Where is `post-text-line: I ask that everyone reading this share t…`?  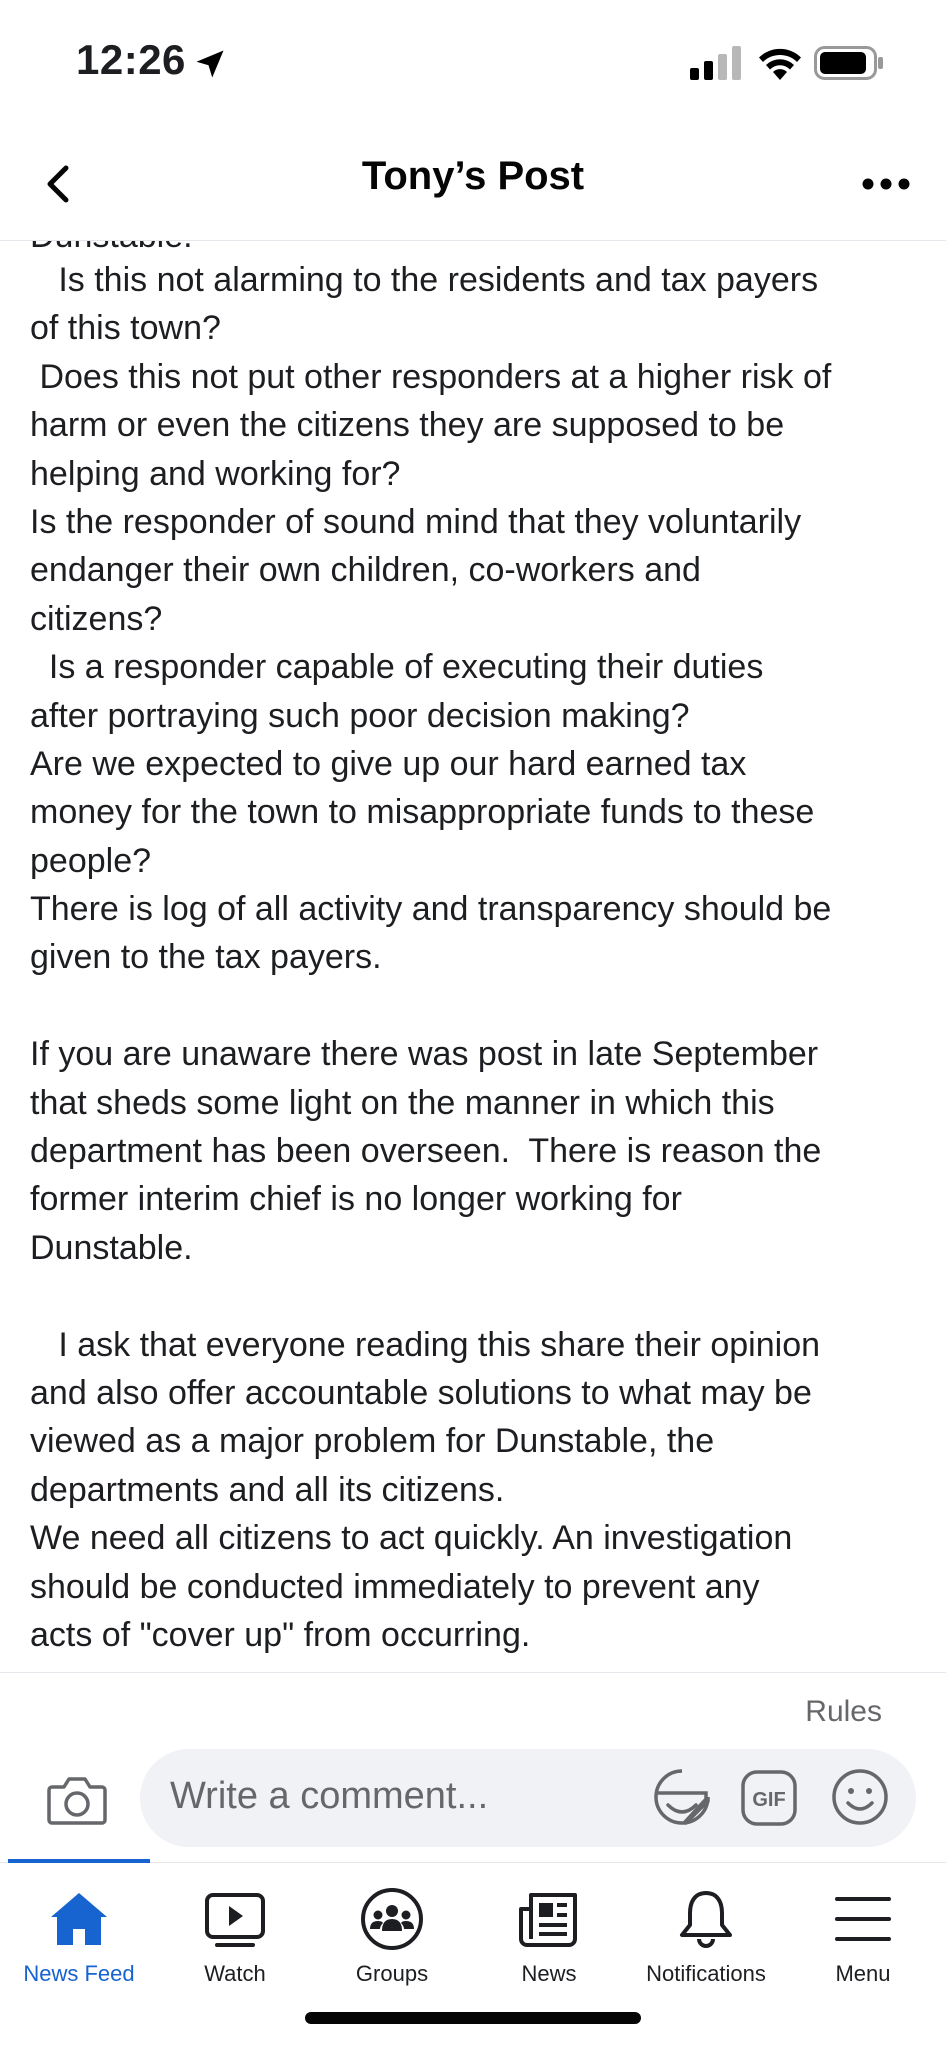 post-text-line: I ask that everyone reading this share t… is located at coordinates (425, 1344).